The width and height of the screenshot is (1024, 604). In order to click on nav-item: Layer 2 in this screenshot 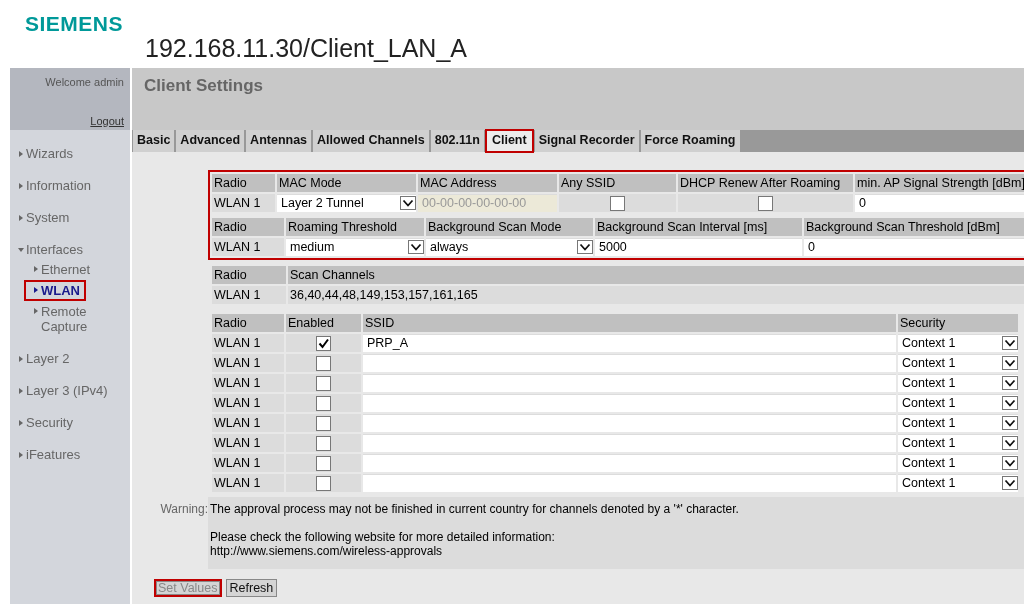, I will do `click(74, 358)`.